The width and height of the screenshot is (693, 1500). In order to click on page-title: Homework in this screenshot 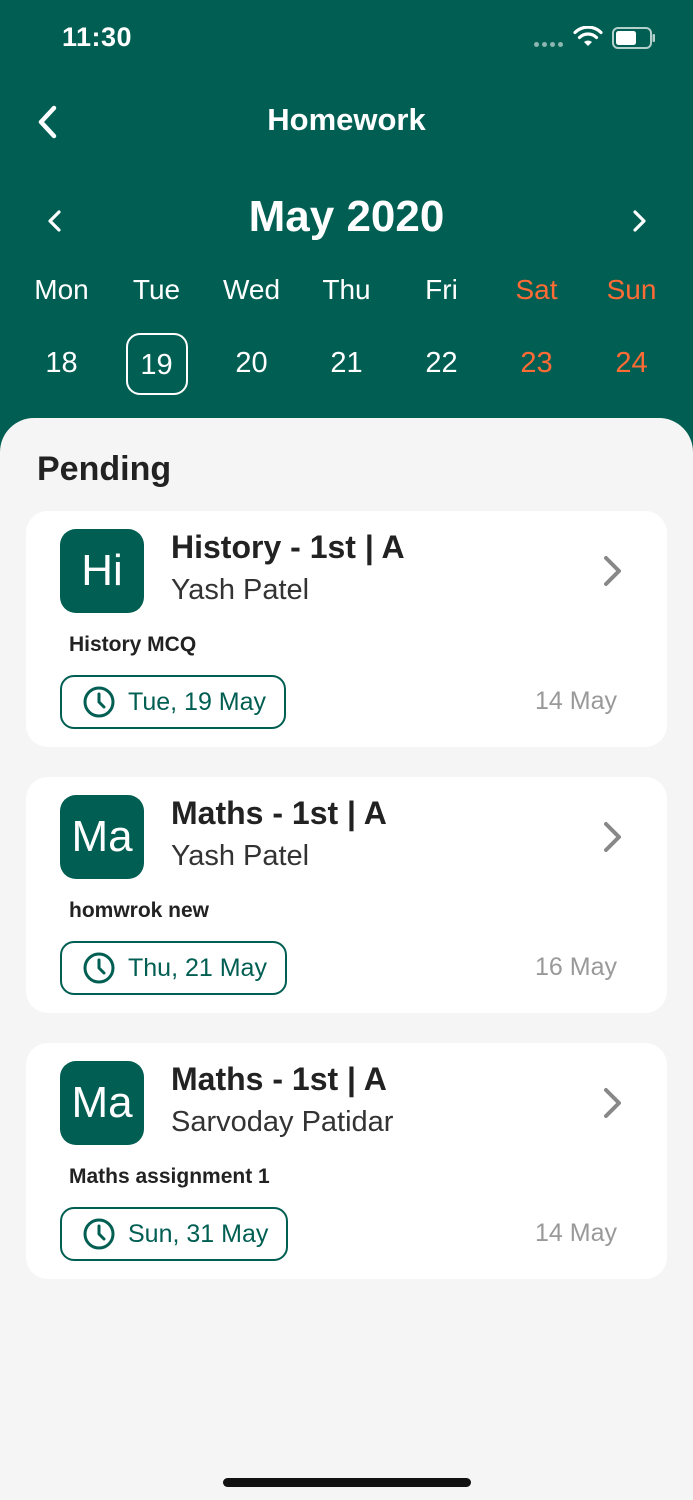, I will do `click(346, 119)`.